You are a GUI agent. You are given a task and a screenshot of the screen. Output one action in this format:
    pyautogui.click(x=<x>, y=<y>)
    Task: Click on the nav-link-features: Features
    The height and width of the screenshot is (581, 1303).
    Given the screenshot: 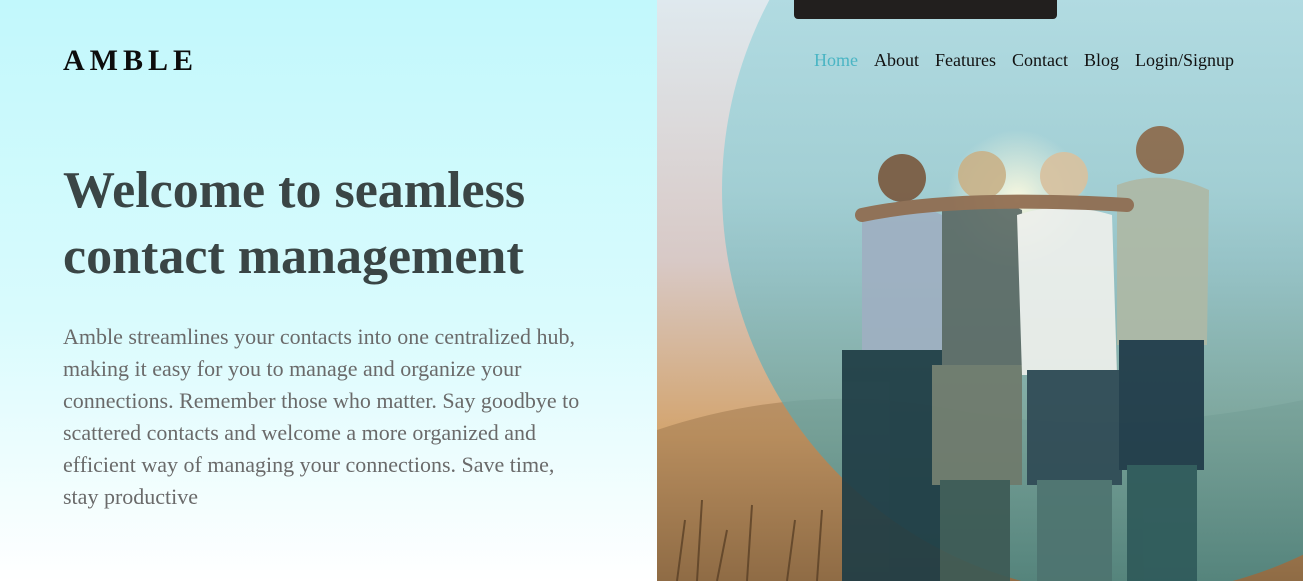 What is the action you would take?
    pyautogui.click(x=965, y=60)
    